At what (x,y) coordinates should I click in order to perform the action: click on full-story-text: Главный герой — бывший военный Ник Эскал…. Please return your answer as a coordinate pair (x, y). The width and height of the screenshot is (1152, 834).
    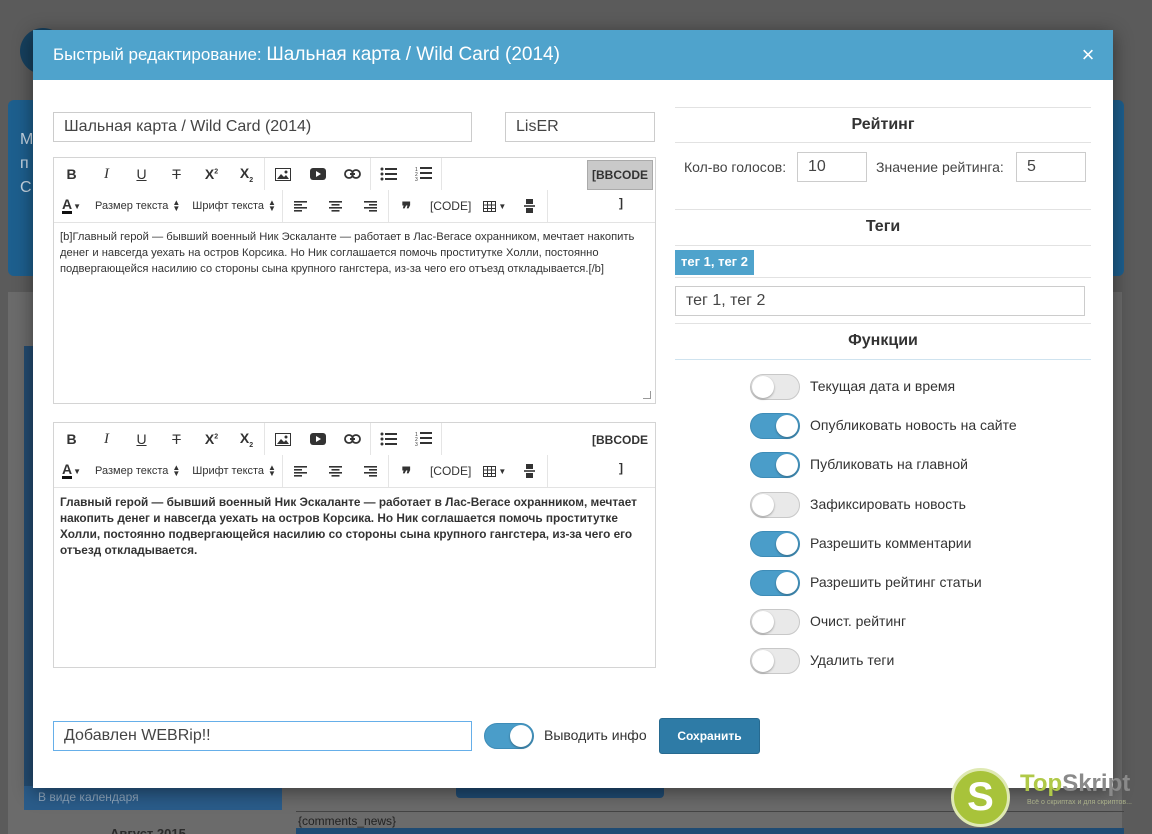
    Looking at the image, I should click on (354, 526).